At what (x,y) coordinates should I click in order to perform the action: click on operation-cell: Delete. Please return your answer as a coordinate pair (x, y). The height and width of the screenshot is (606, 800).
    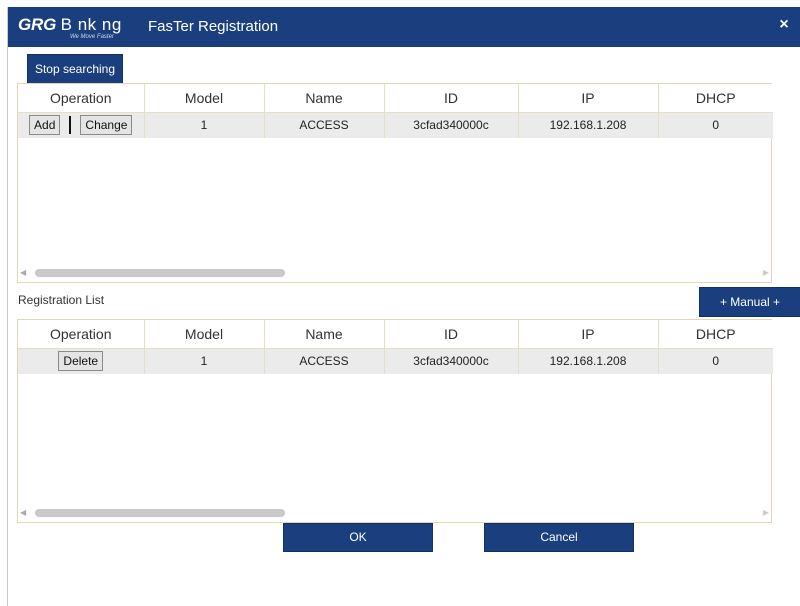
    Looking at the image, I should click on (81, 361).